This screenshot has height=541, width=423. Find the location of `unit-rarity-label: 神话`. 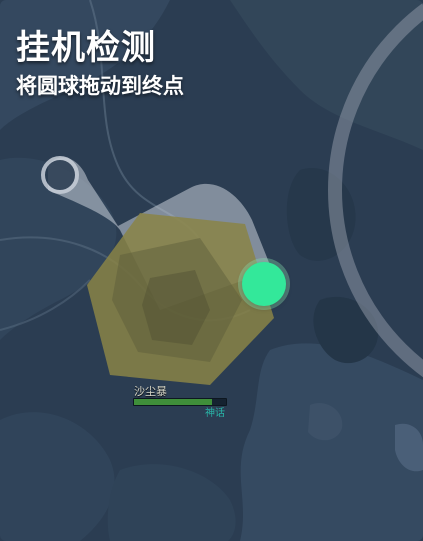

unit-rarity-label: 神话 is located at coordinates (215, 413).